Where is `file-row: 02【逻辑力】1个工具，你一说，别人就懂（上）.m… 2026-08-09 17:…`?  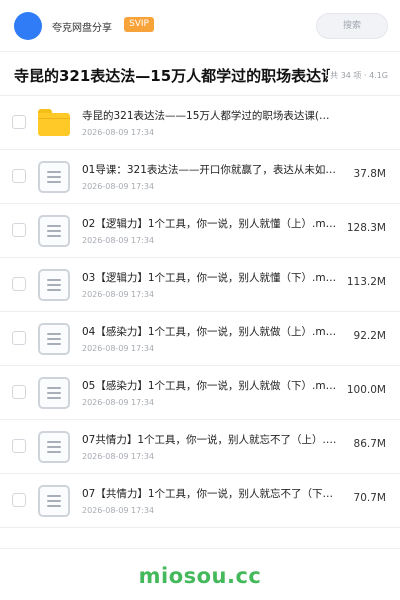 file-row: 02【逻辑力】1个工具，你一说，别人就懂（上）.m… 2026-08-09 17:… is located at coordinates (200, 231).